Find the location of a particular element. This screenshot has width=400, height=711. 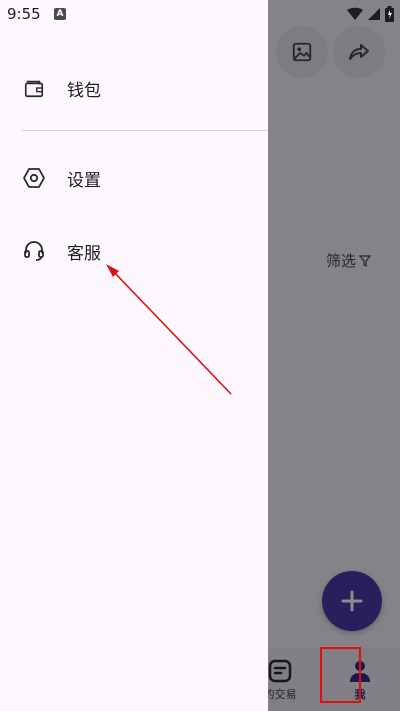

status-icons is located at coordinates (370, 14).